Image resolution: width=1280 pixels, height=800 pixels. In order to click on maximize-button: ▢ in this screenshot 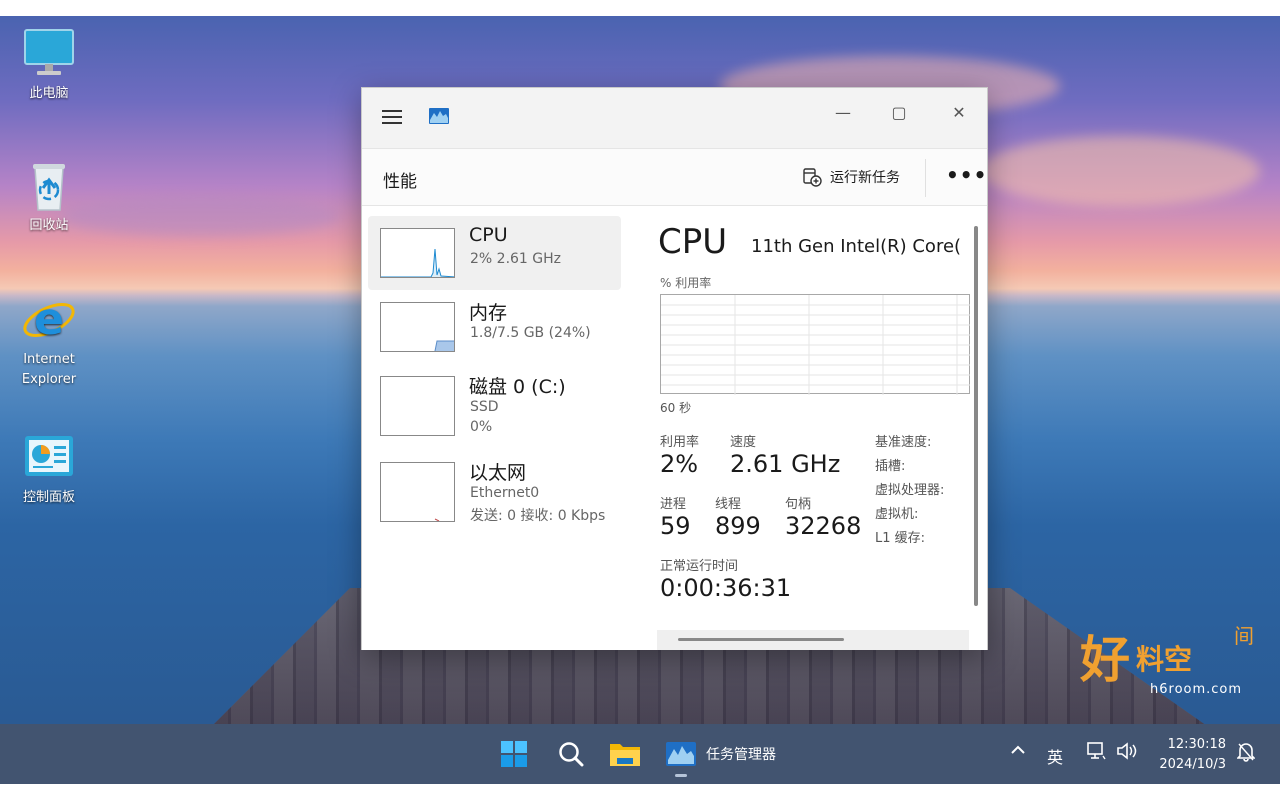, I will do `click(899, 112)`.